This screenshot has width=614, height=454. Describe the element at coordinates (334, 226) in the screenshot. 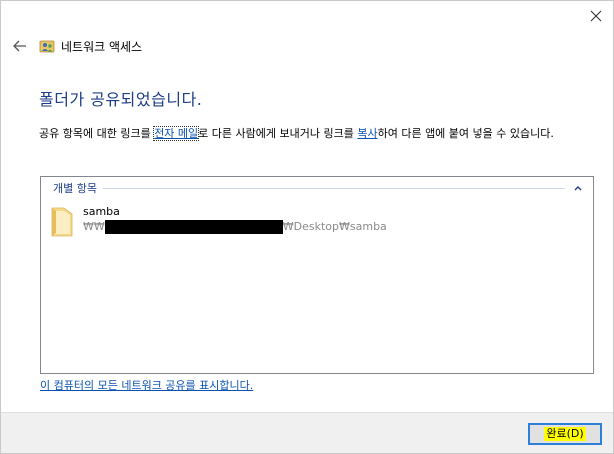

I see `item-path-suffix: ₩Desktop₩samba` at that location.